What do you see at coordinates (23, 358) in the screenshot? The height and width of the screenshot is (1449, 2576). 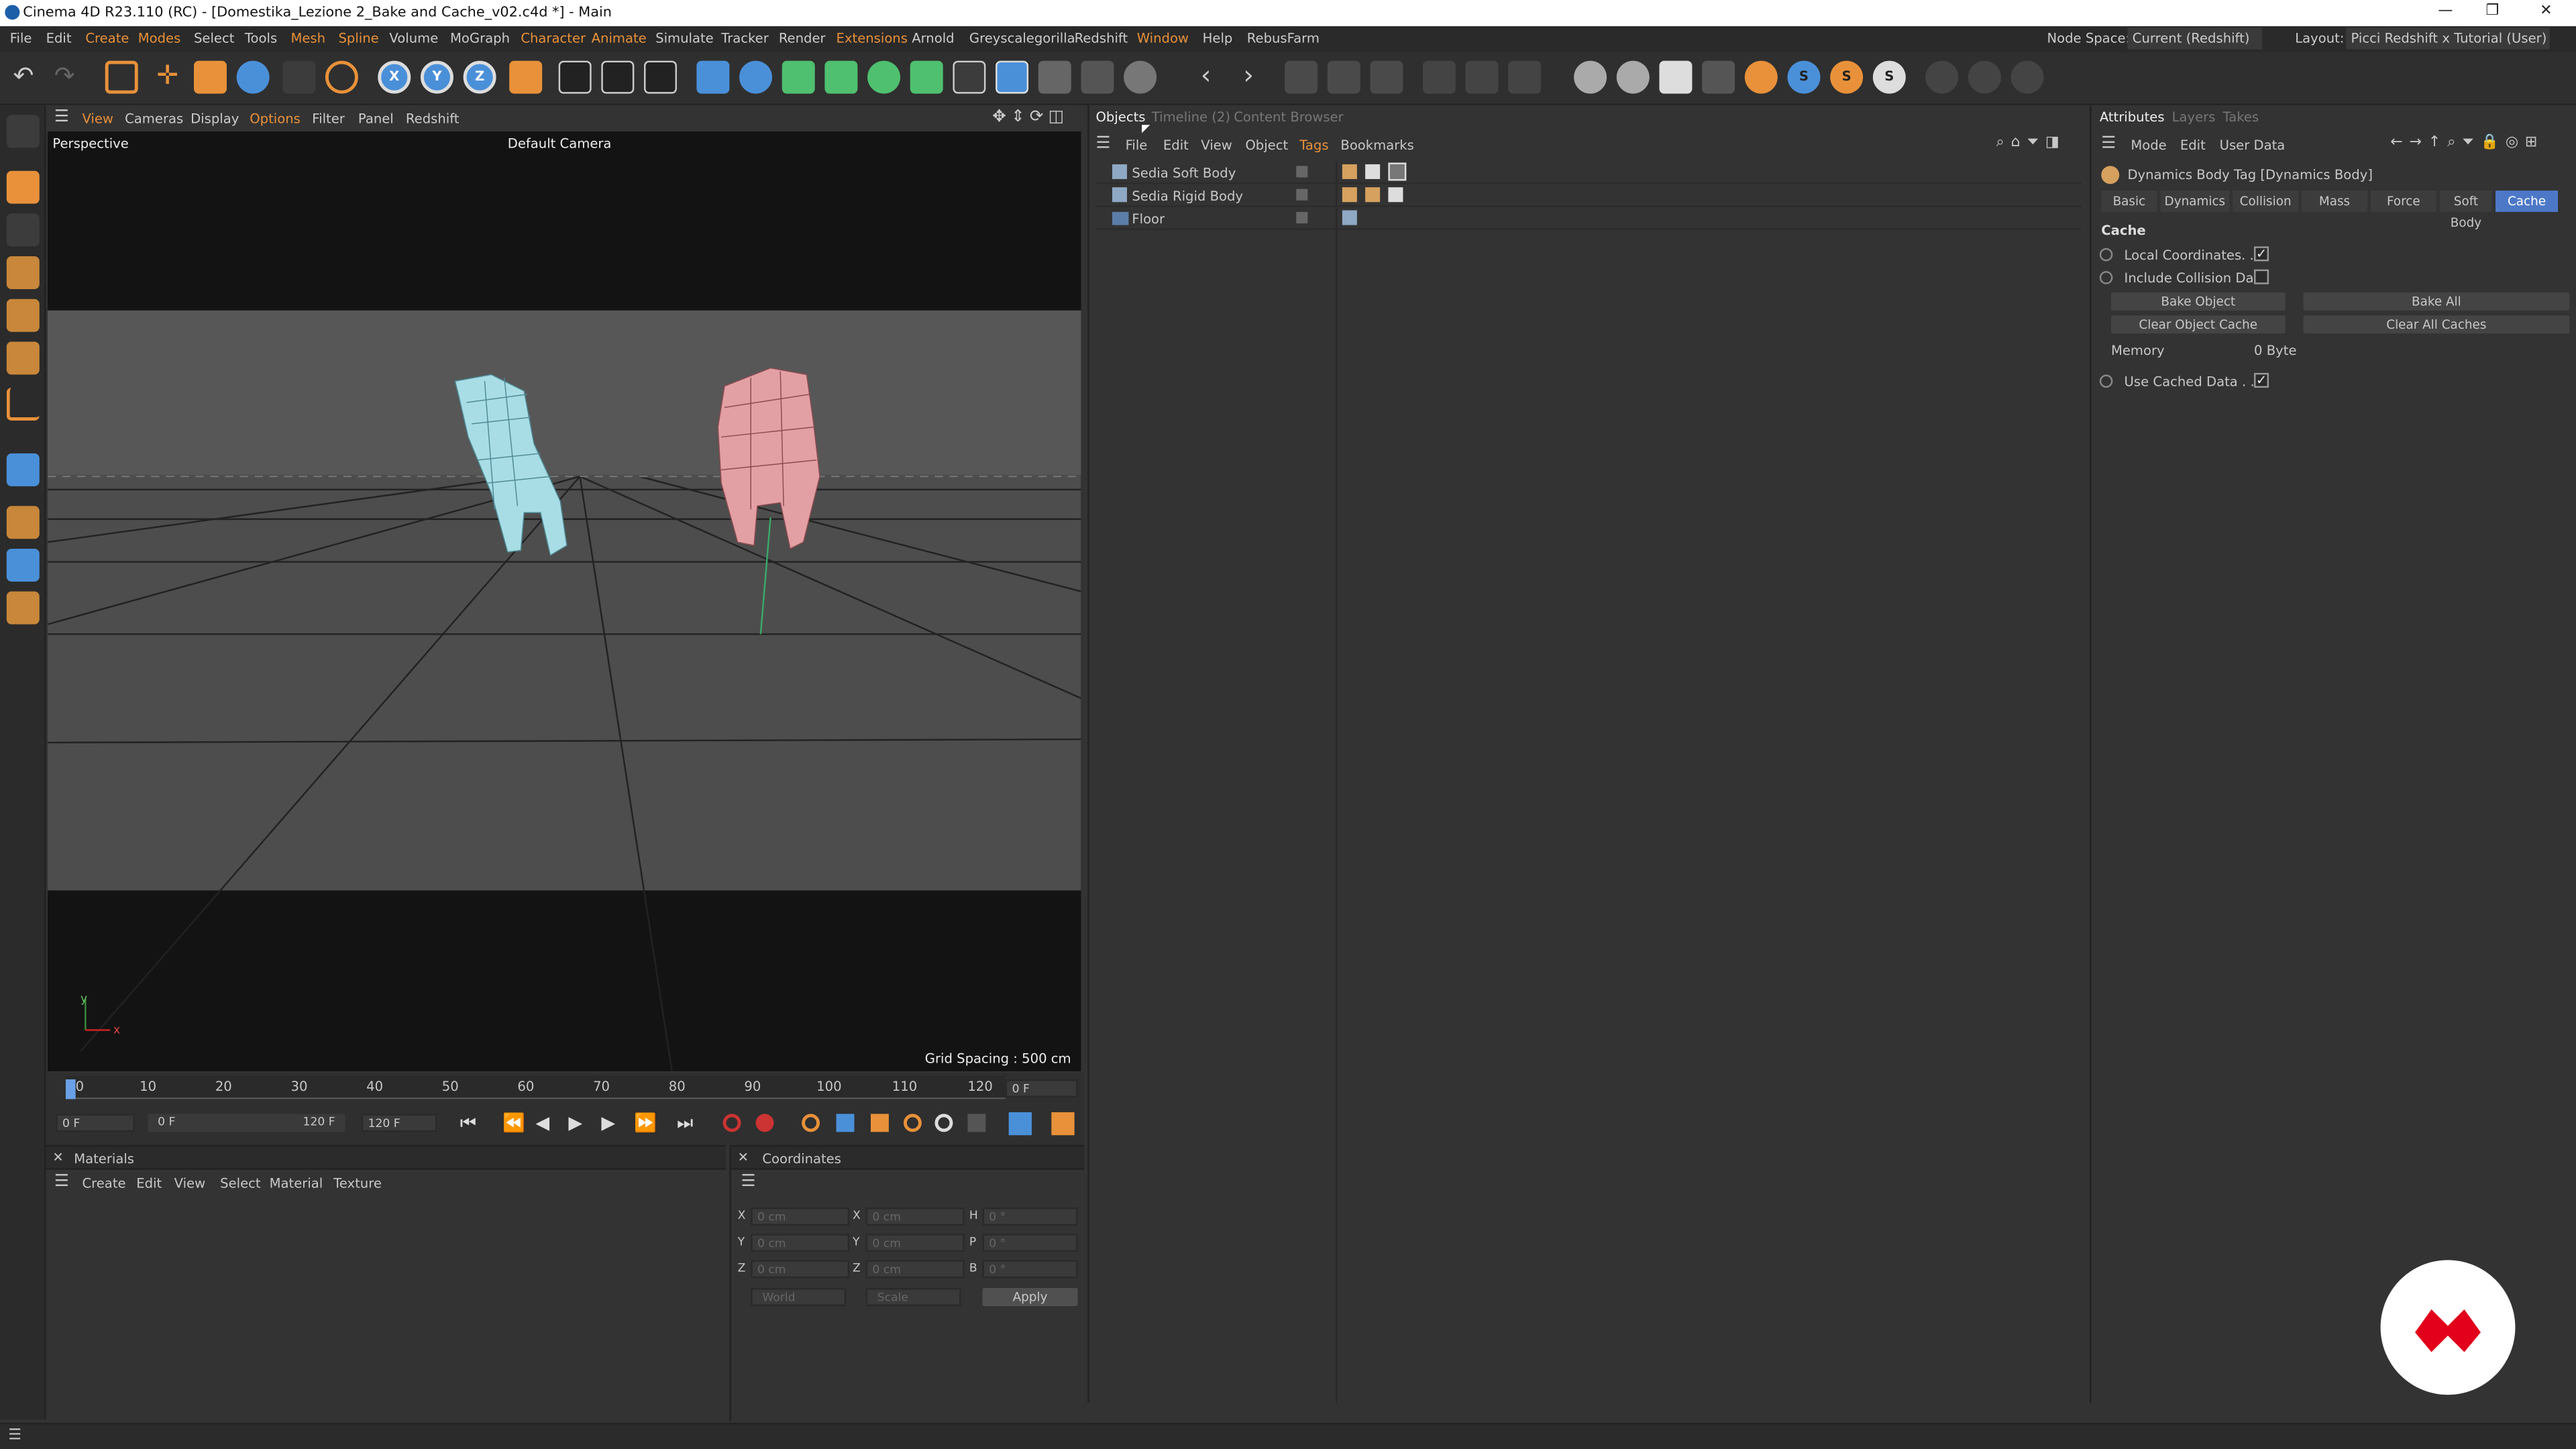 I see `polygons-mode-icon` at bounding box center [23, 358].